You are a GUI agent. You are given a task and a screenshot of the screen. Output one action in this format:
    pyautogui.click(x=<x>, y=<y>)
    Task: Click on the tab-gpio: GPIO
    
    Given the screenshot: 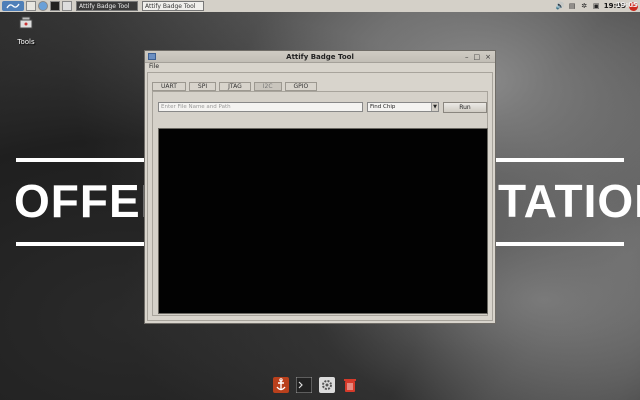 What is the action you would take?
    pyautogui.click(x=301, y=86)
    